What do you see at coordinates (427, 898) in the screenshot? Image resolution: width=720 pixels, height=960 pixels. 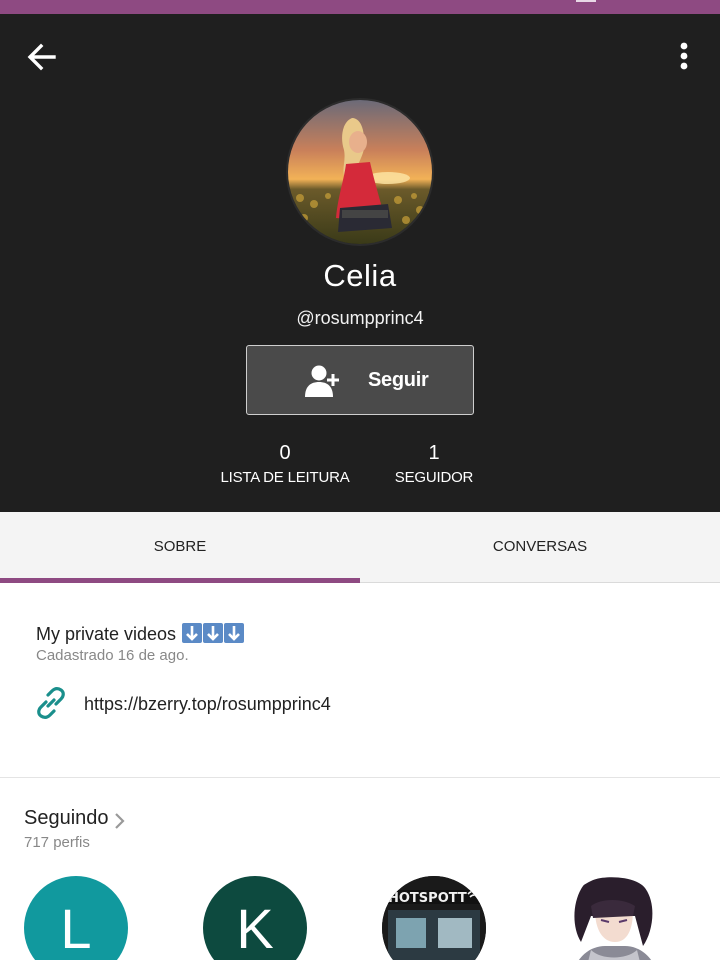 I see `svg-text: HOTSPOTT` at bounding box center [427, 898].